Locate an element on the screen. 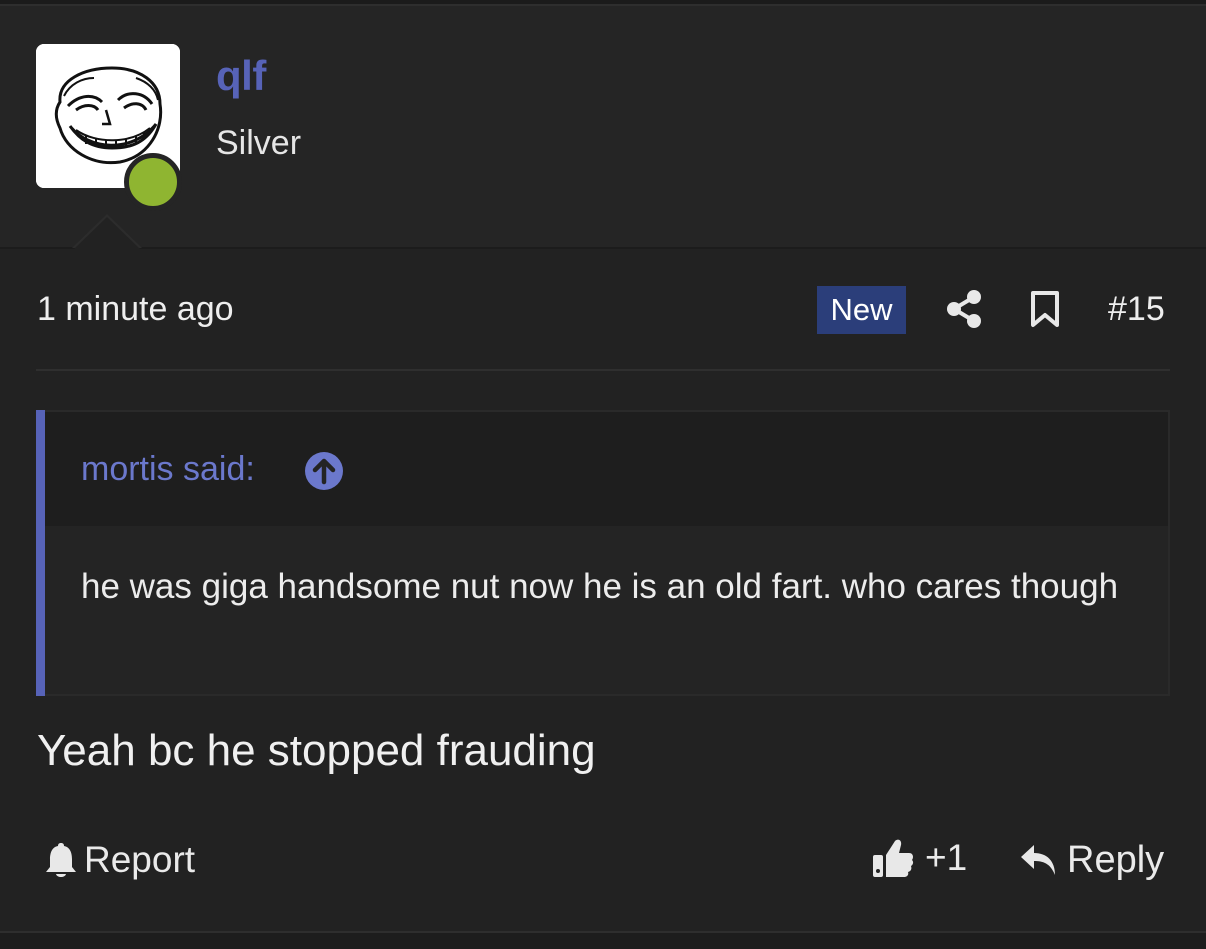 This screenshot has width=1206, height=949. username-link: qlf is located at coordinates (241, 76).